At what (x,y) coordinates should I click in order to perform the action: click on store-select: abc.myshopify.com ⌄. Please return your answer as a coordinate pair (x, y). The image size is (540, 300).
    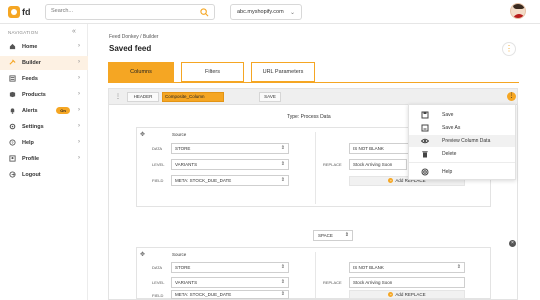
    Looking at the image, I should click on (266, 12).